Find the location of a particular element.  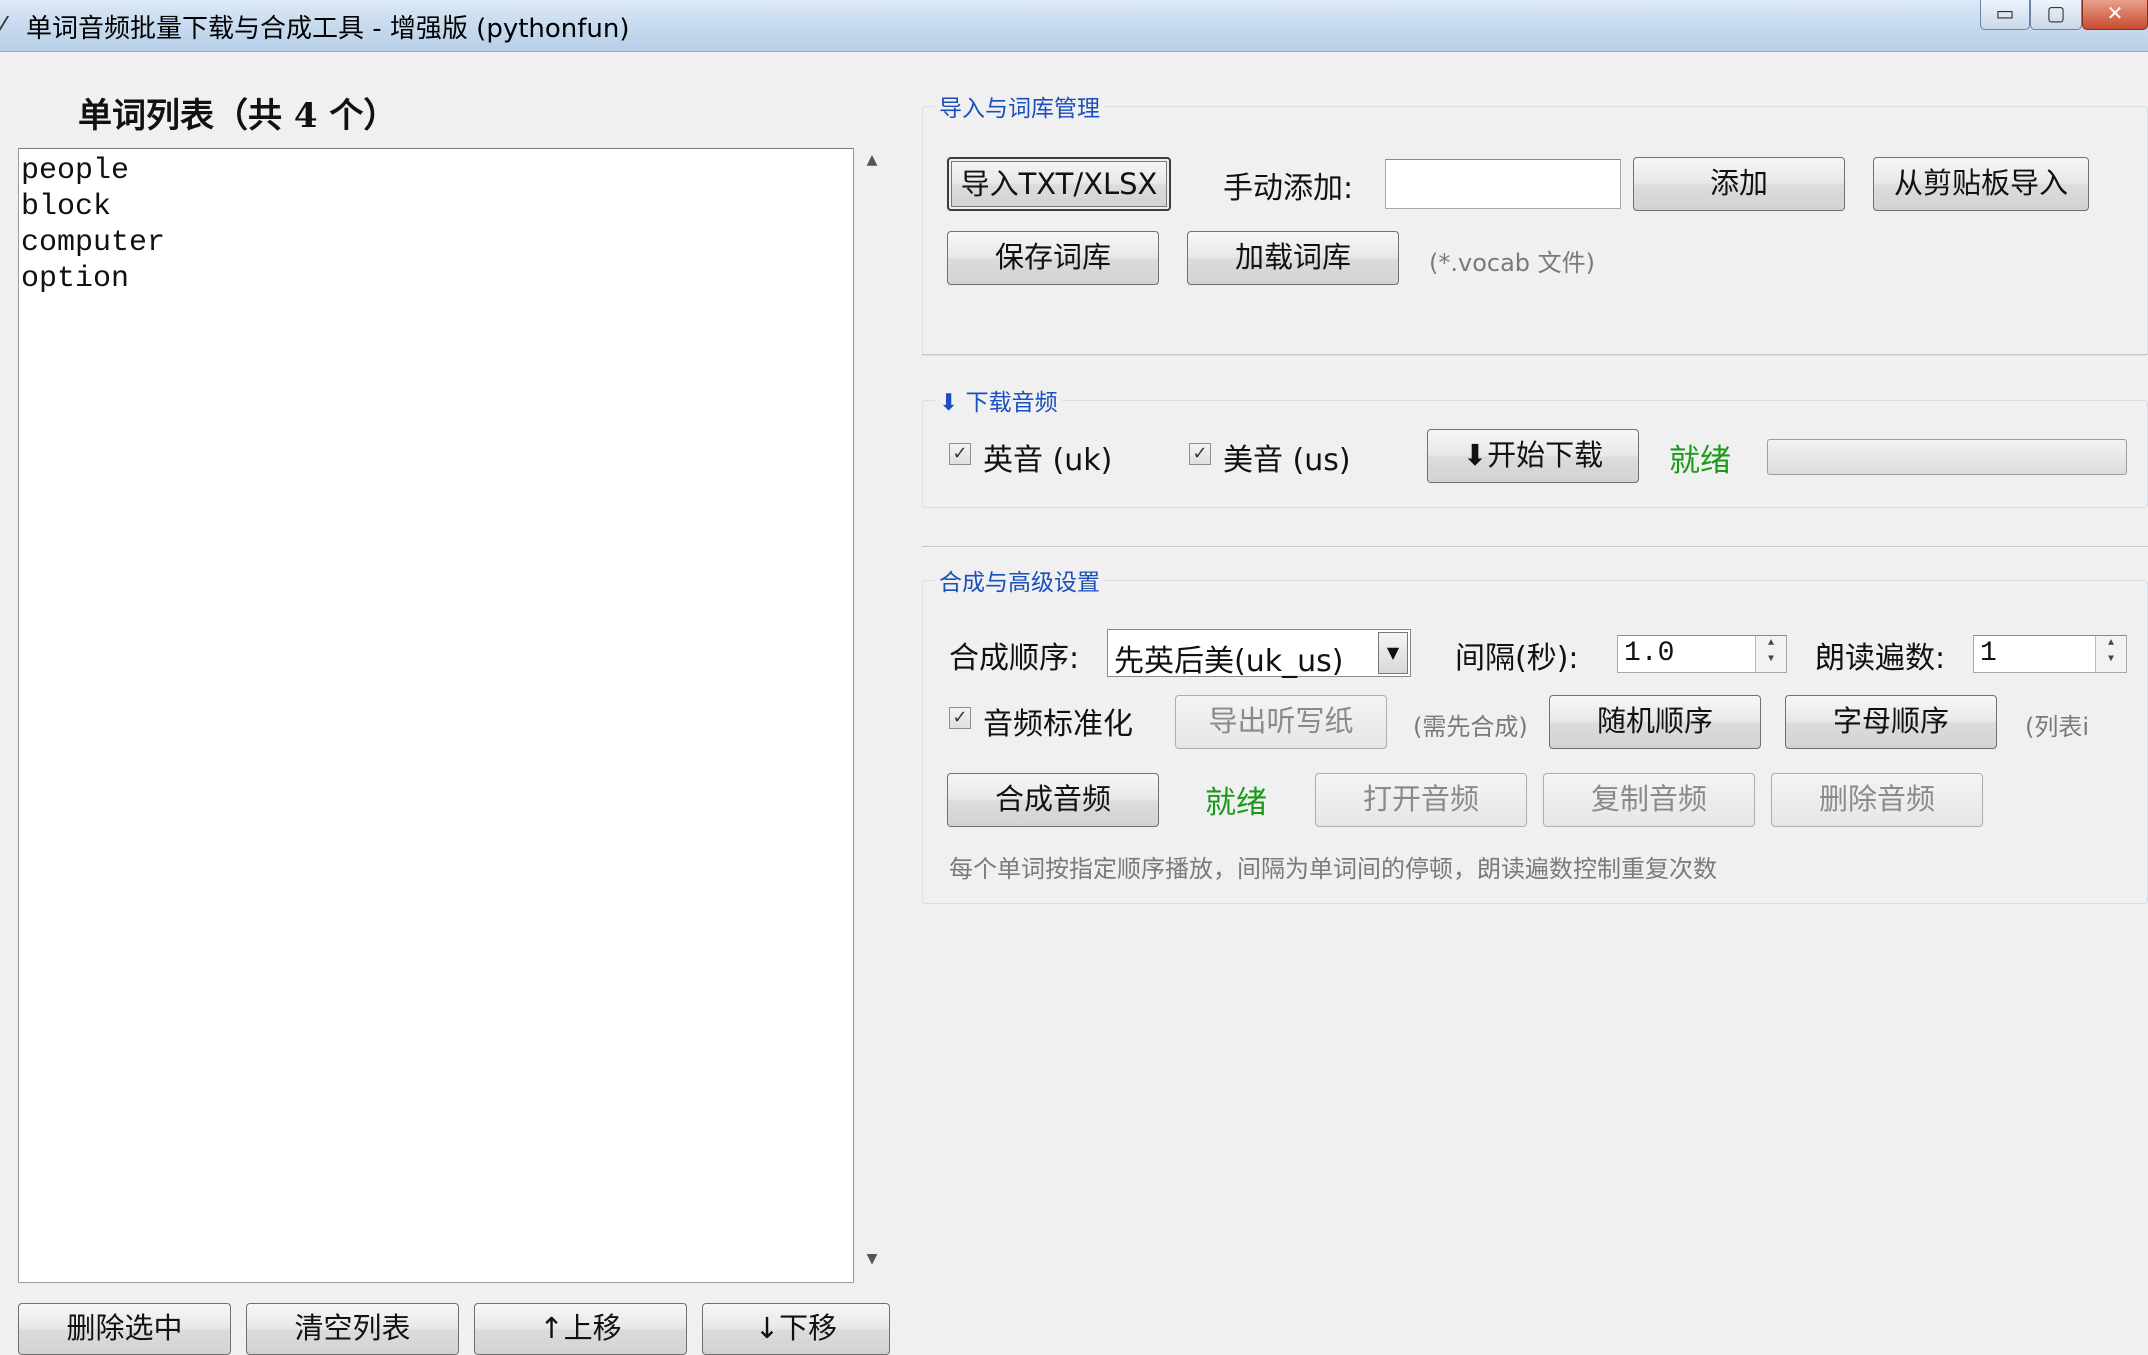

normalize-label: 音频标准化 is located at coordinates (1058, 724).